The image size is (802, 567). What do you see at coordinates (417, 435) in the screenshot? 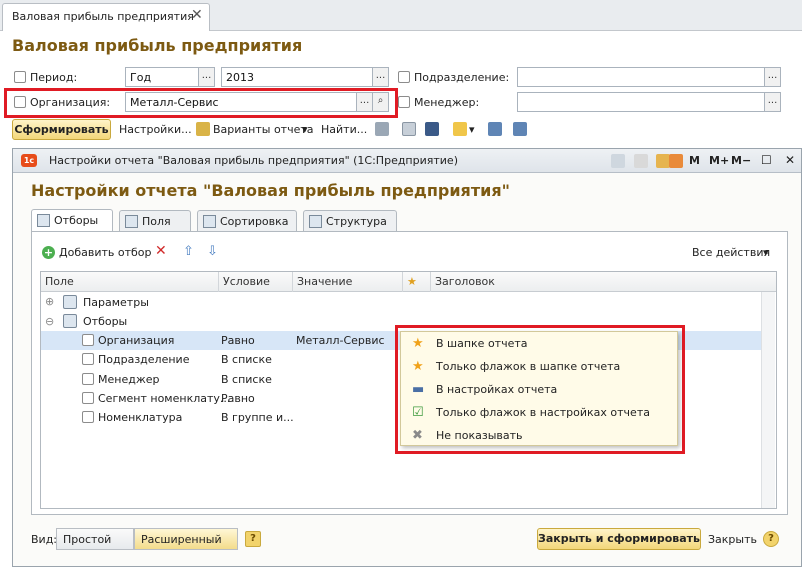
I see `x-icon: ✖` at bounding box center [417, 435].